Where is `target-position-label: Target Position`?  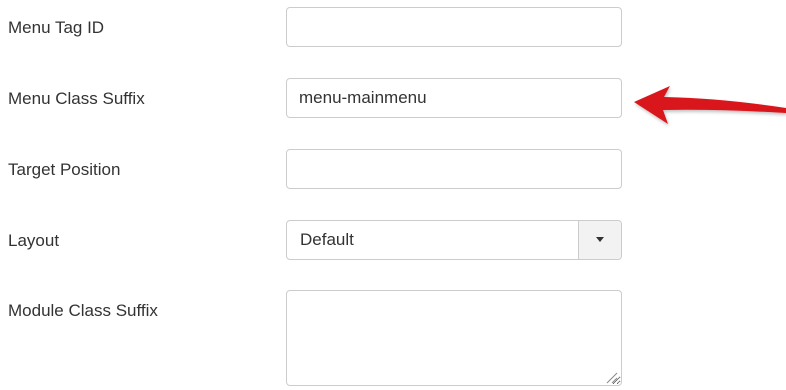 target-position-label: Target Position is located at coordinates (64, 169).